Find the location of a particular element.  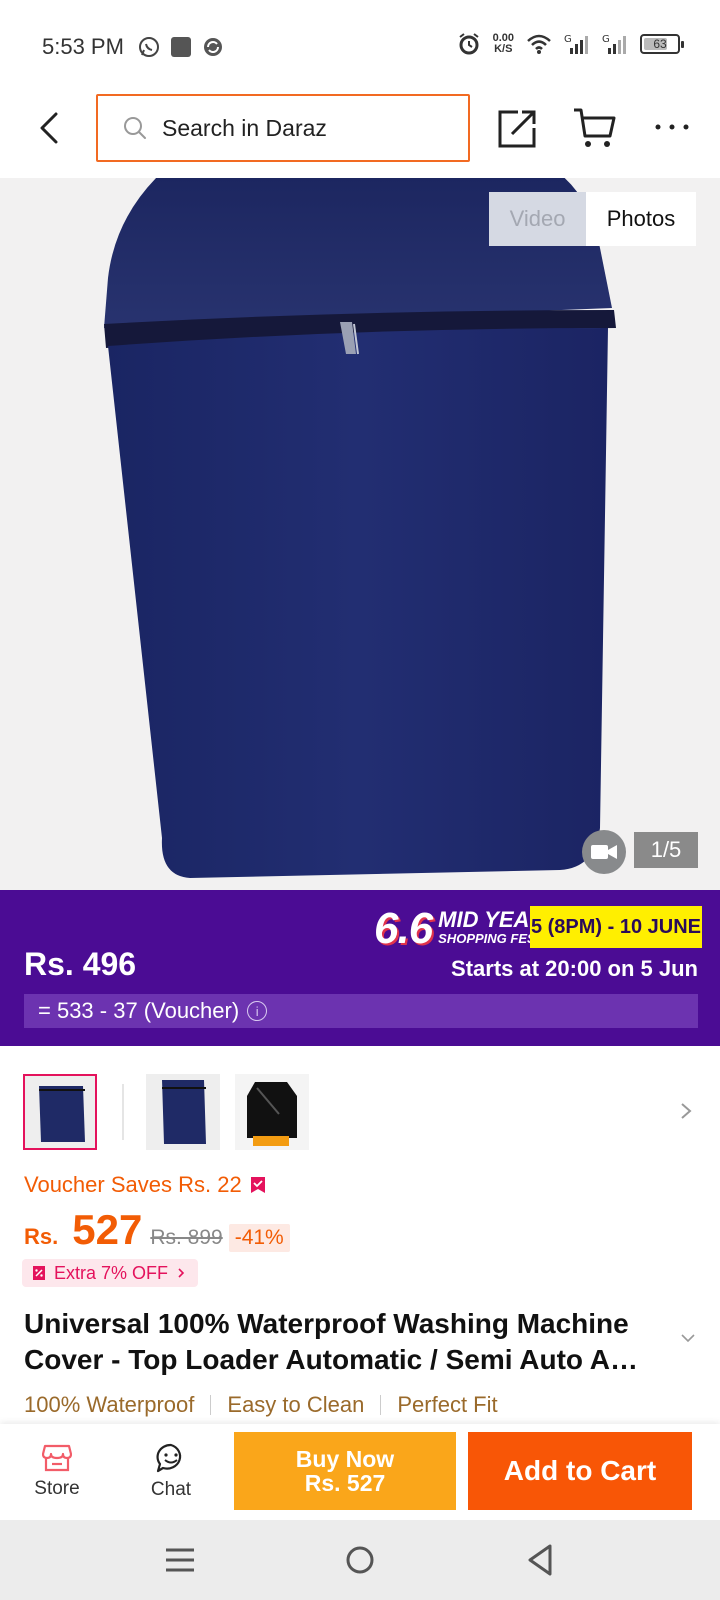

chat-button: Chat is located at coordinates (171, 1472).